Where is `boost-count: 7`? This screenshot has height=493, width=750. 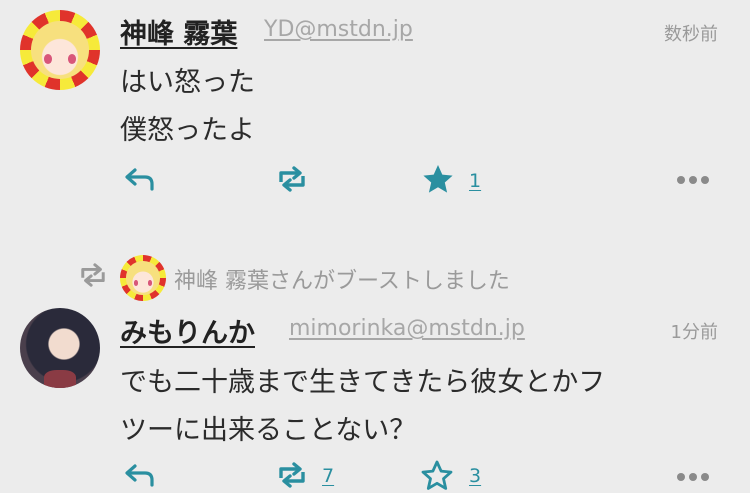
boost-count: 7 is located at coordinates (328, 476).